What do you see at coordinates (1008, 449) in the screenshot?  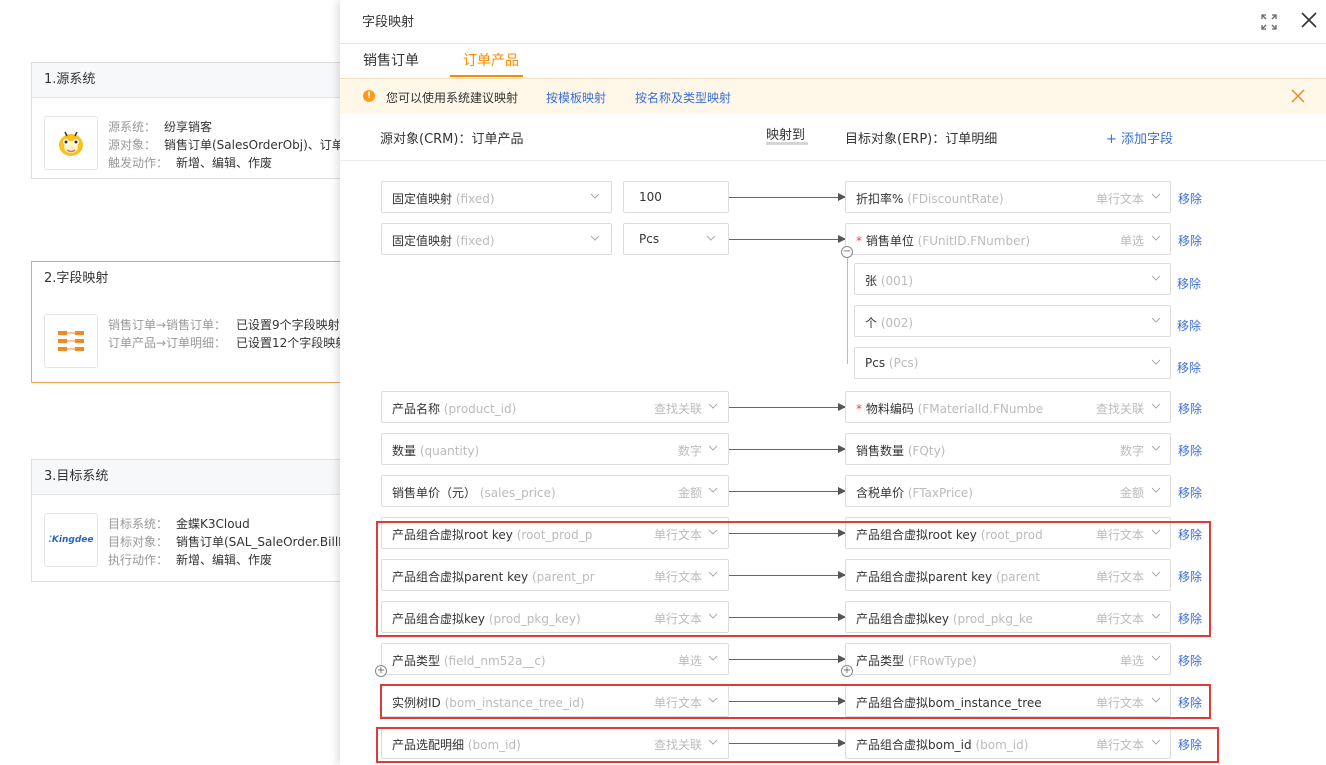 I see `target-field-select: 销售数量 (FQty) 数字` at bounding box center [1008, 449].